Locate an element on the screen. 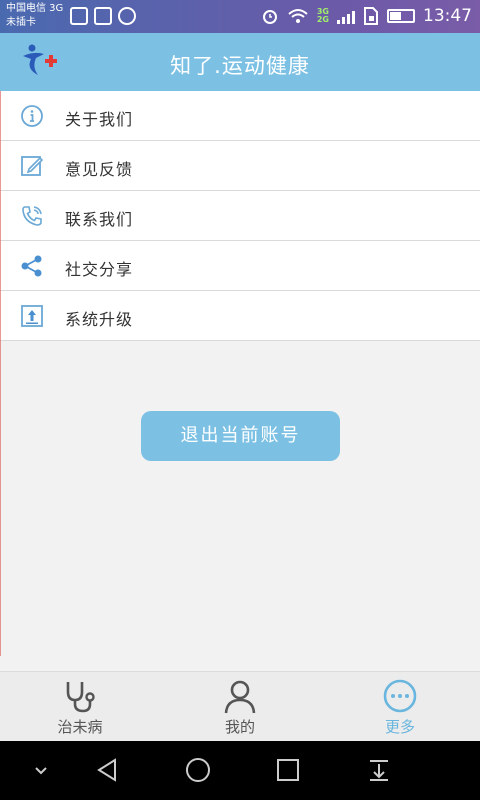 Image resolution: width=480 pixels, height=800 pixels. menu-item-label: 联系我们 is located at coordinates (99, 219).